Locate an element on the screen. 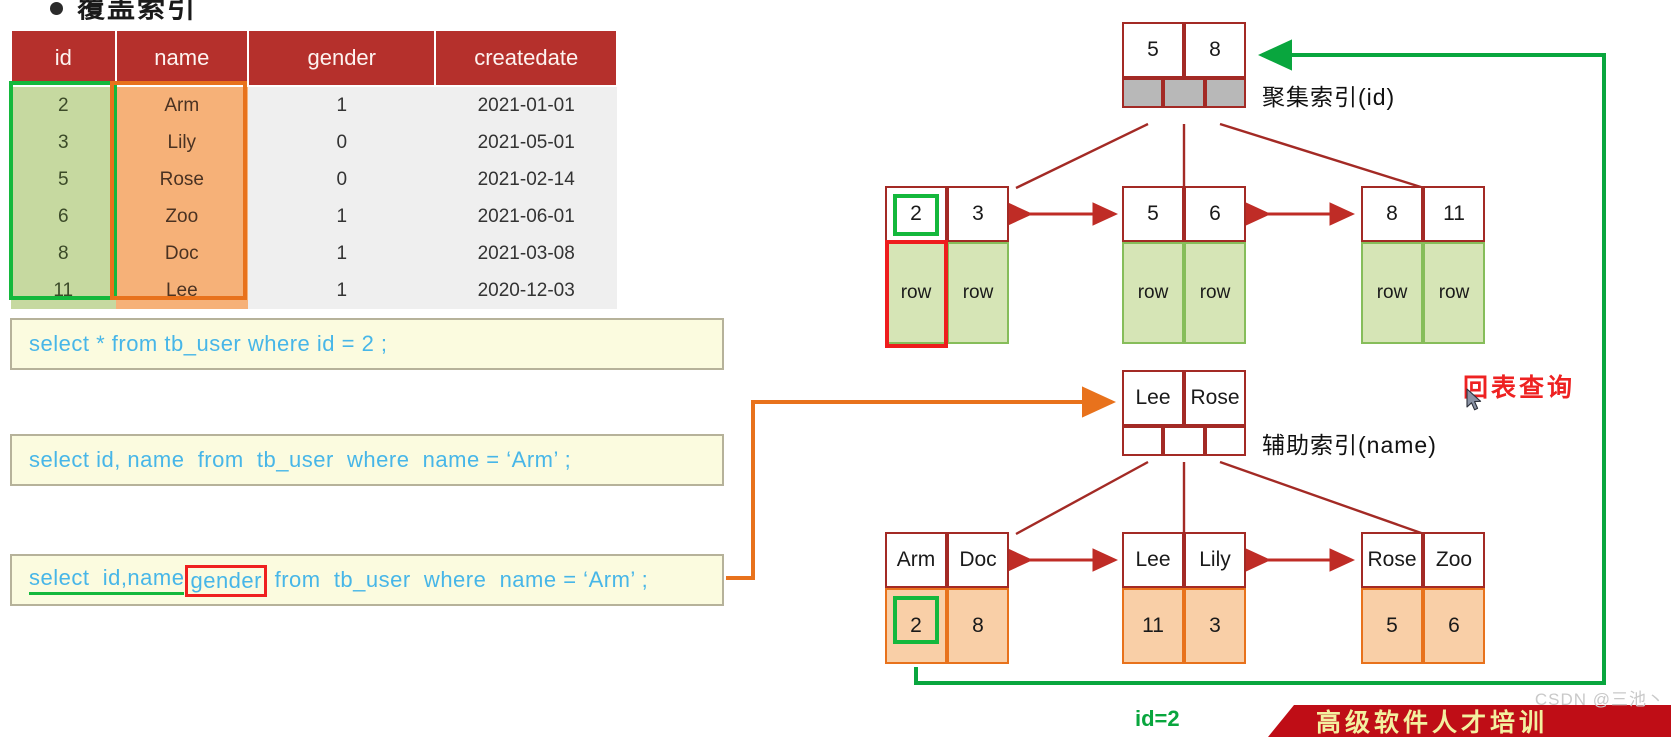  column-header-gender: gender is located at coordinates (342, 58).